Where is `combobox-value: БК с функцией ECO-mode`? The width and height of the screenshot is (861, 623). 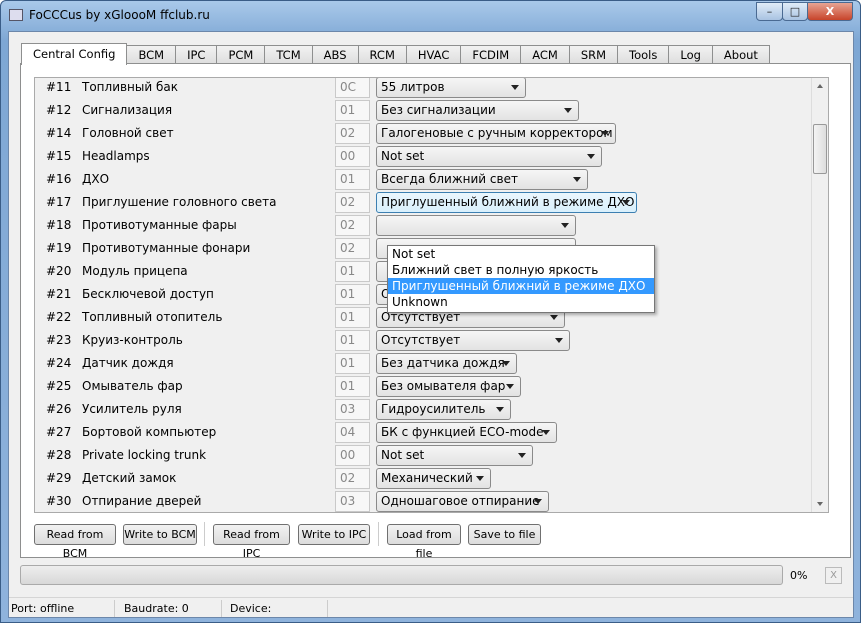 combobox-value: БК с функцией ECO-mode is located at coordinates (462, 432).